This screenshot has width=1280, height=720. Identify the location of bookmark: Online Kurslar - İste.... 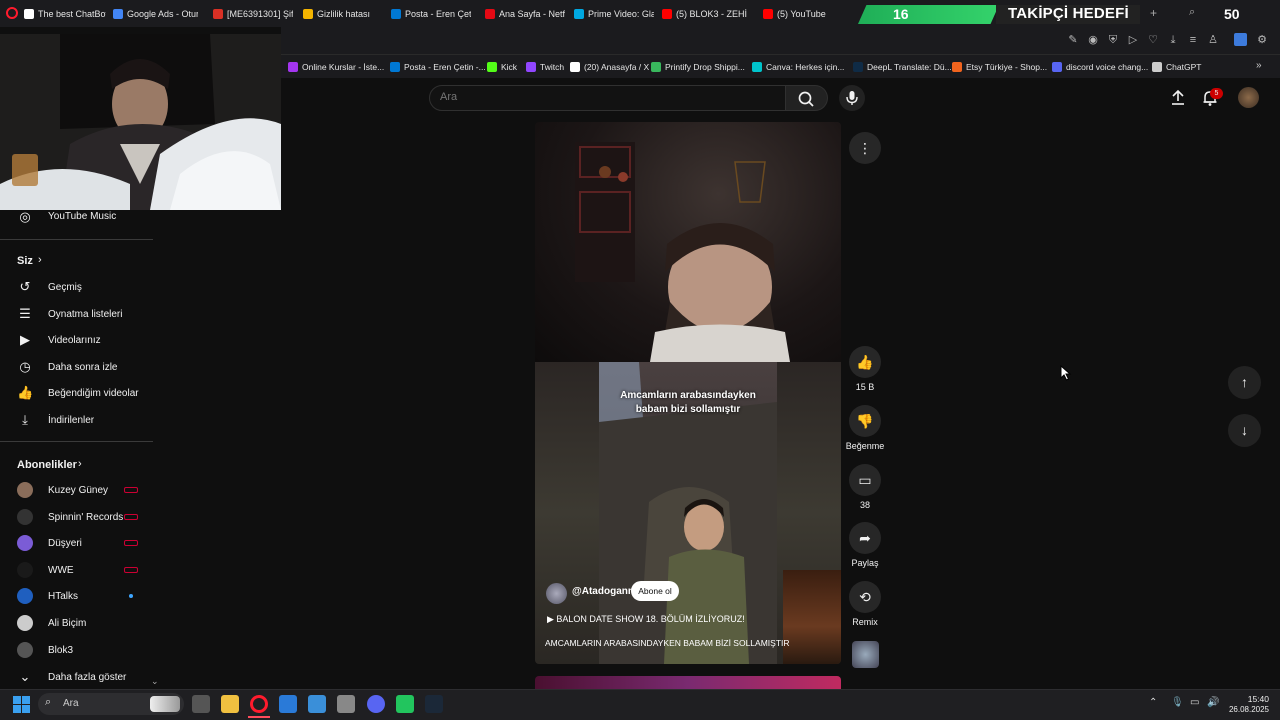
(336, 66).